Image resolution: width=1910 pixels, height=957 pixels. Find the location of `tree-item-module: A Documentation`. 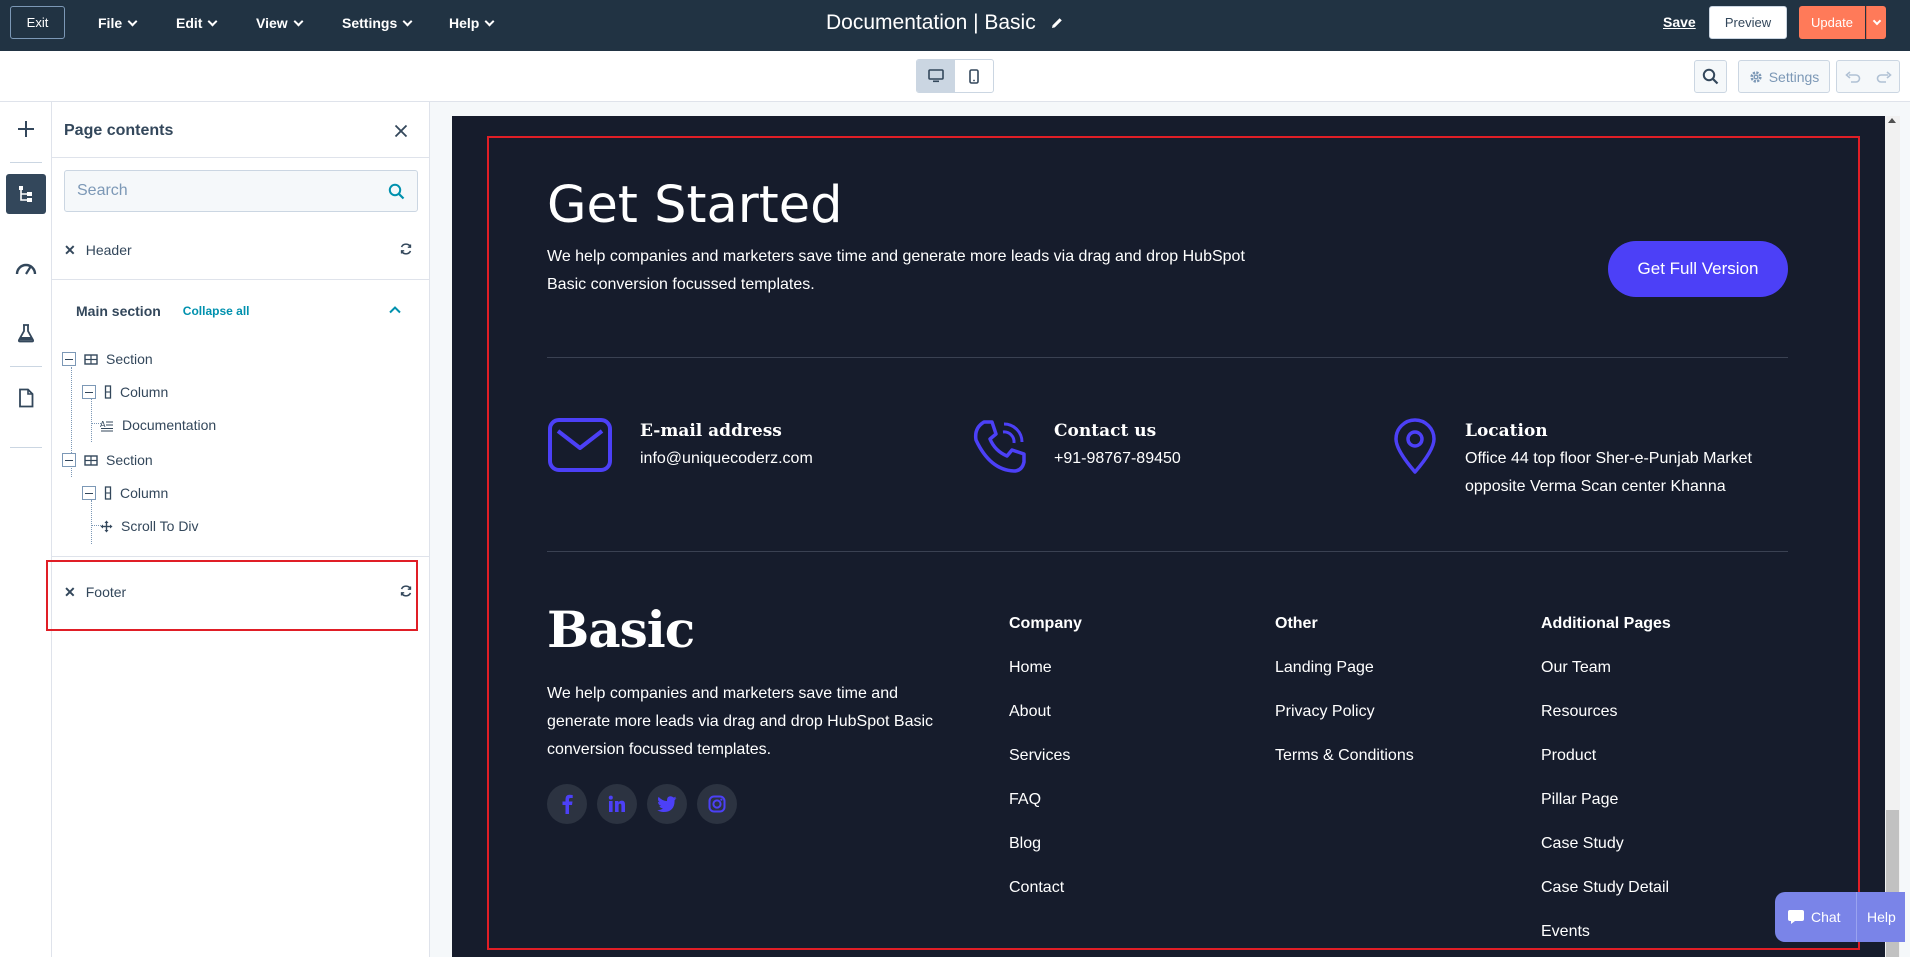

tree-item-module: A Documentation is located at coordinates (158, 425).